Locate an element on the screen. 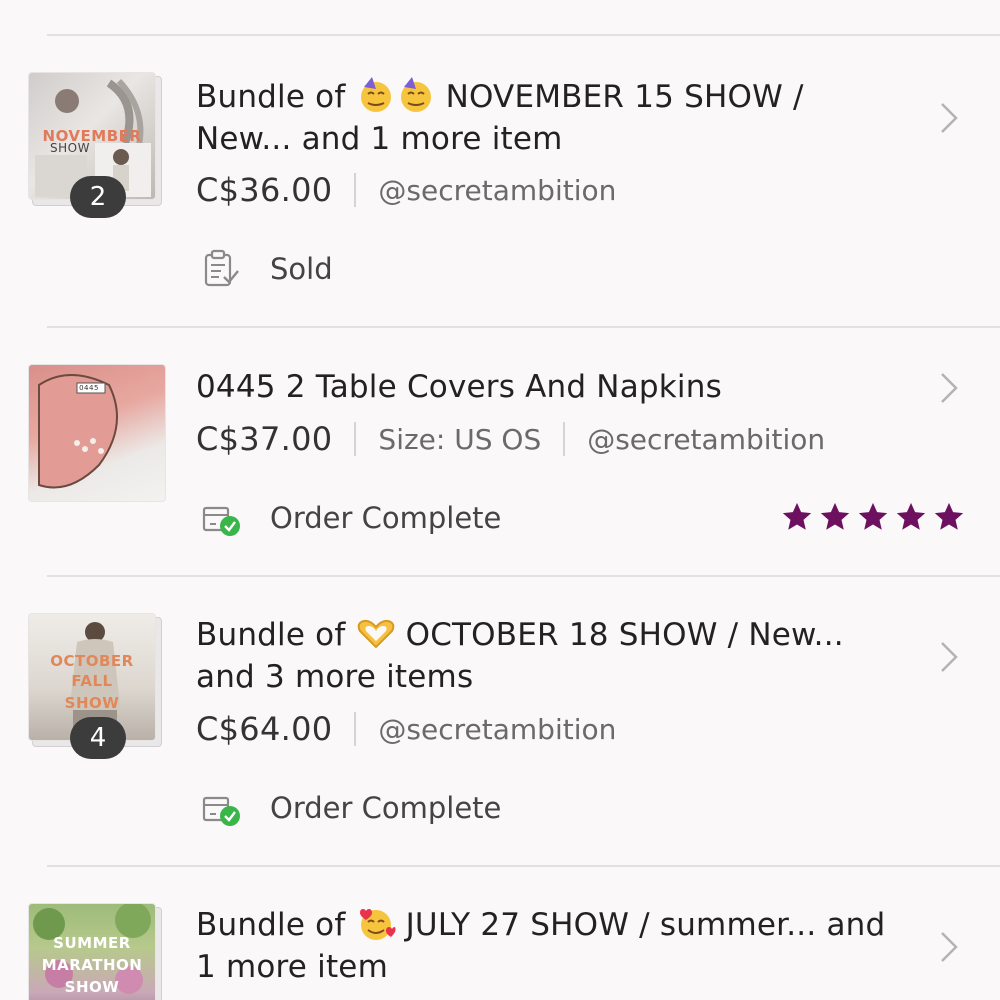 The width and height of the screenshot is (1000, 1000). thumbnail-image: SUMMER MARATHON SHOW is located at coordinates (92, 951).